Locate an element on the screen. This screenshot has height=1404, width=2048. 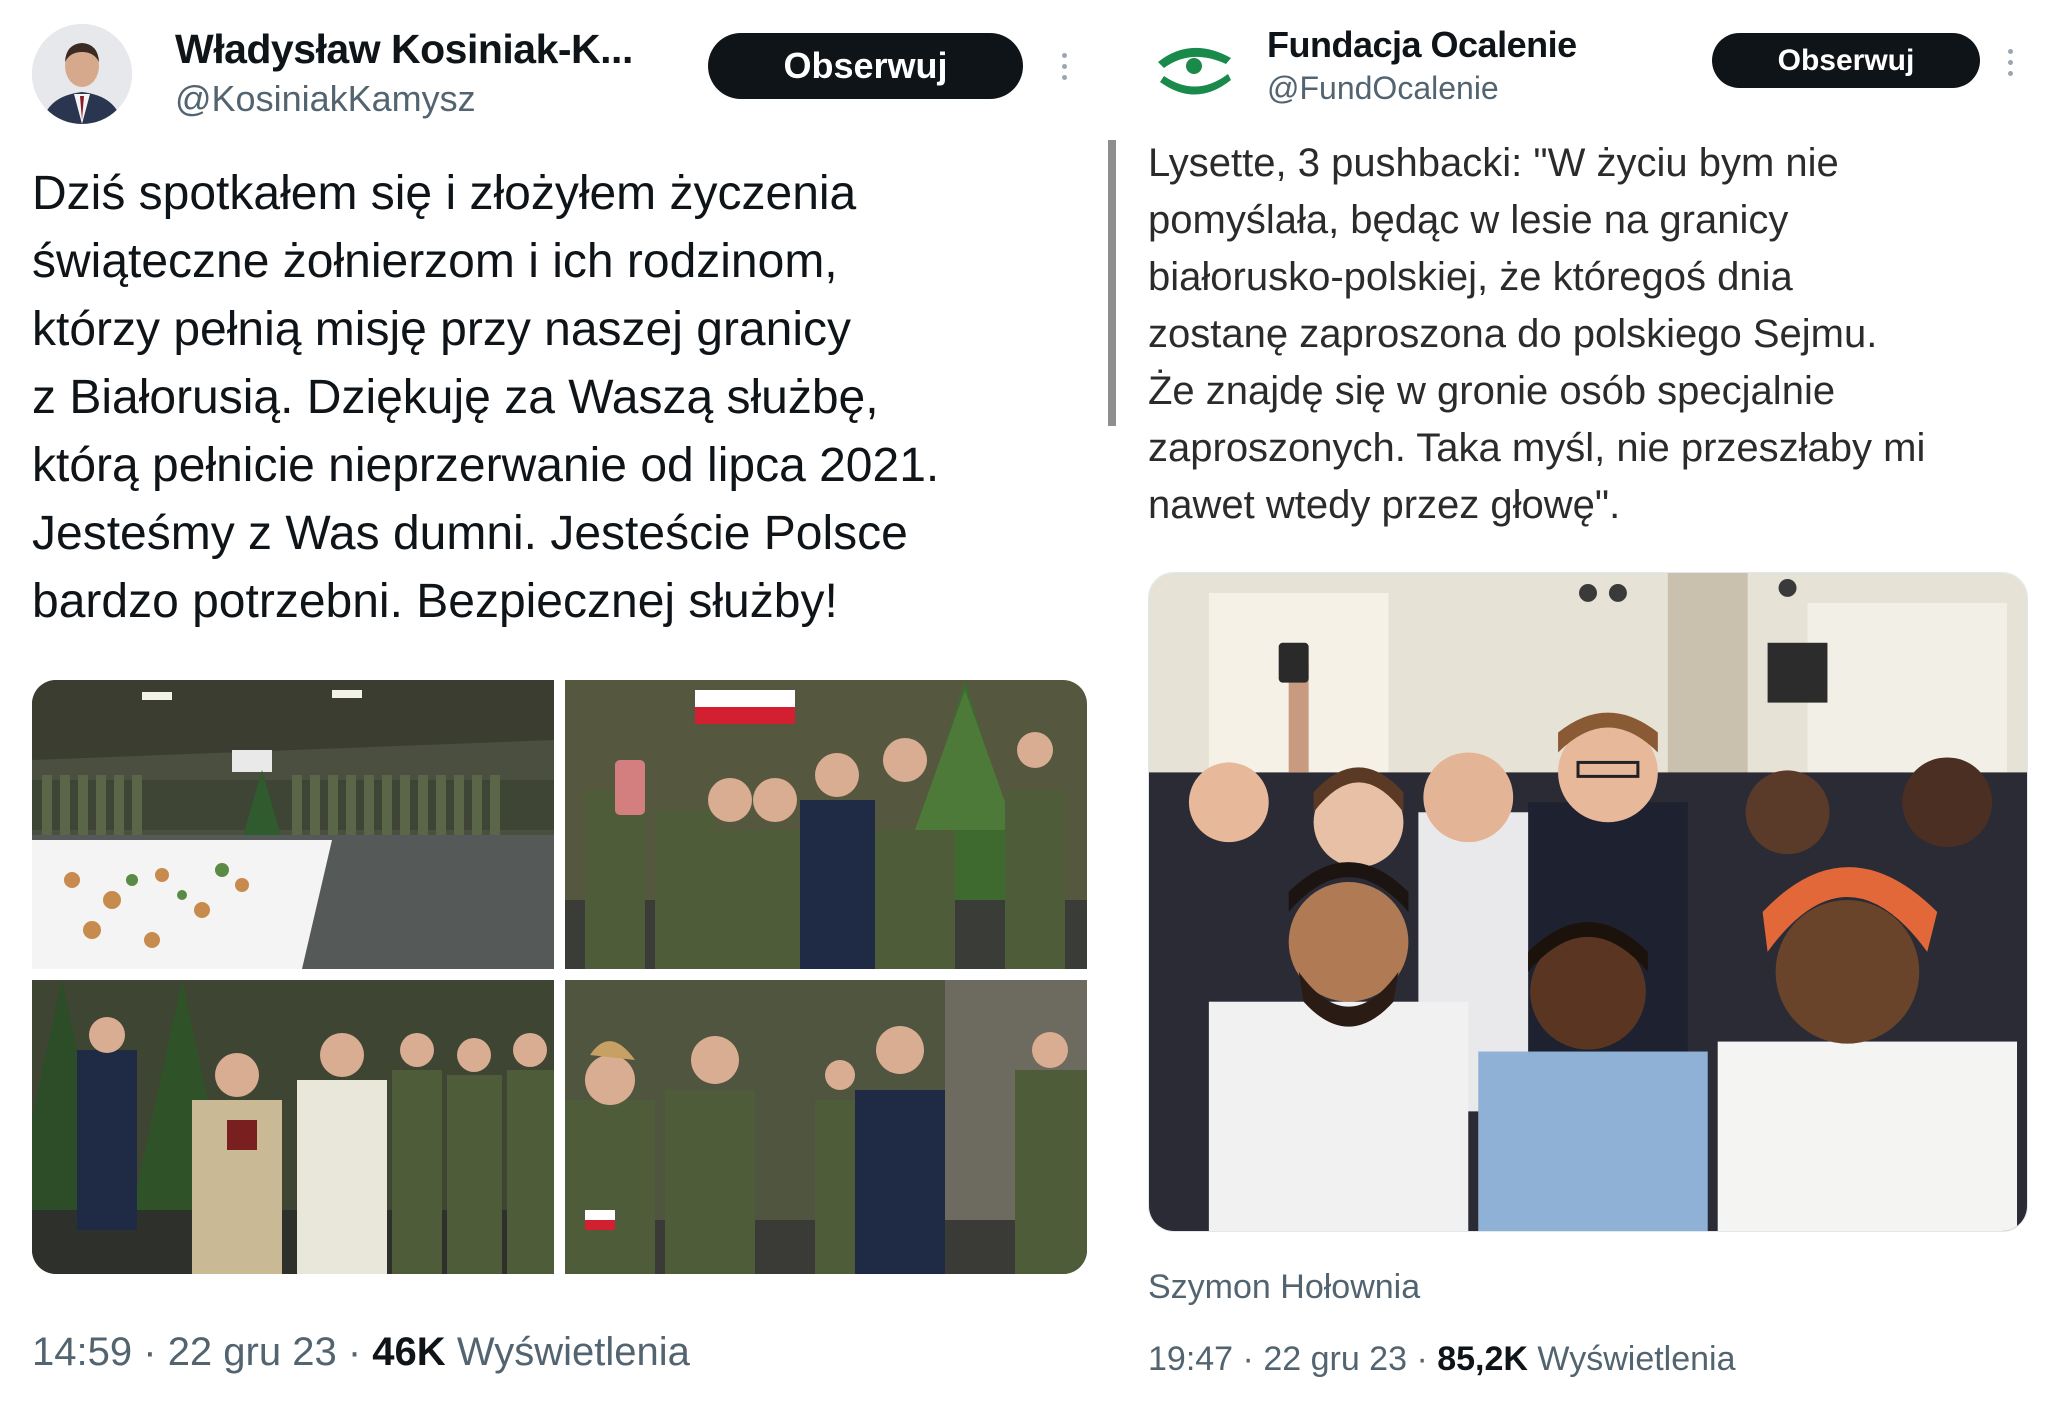
tweet-meta: 14:59 · 22 gru 23 · 46K Wyświetlenia is located at coordinates (361, 1352).